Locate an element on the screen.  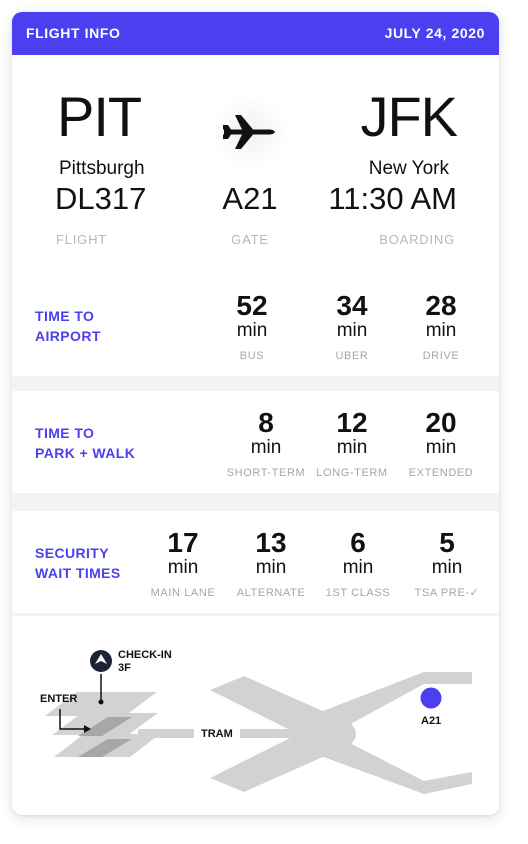
long-term-stat: 12 min LONG-TERM is located at coordinates (352, 443).